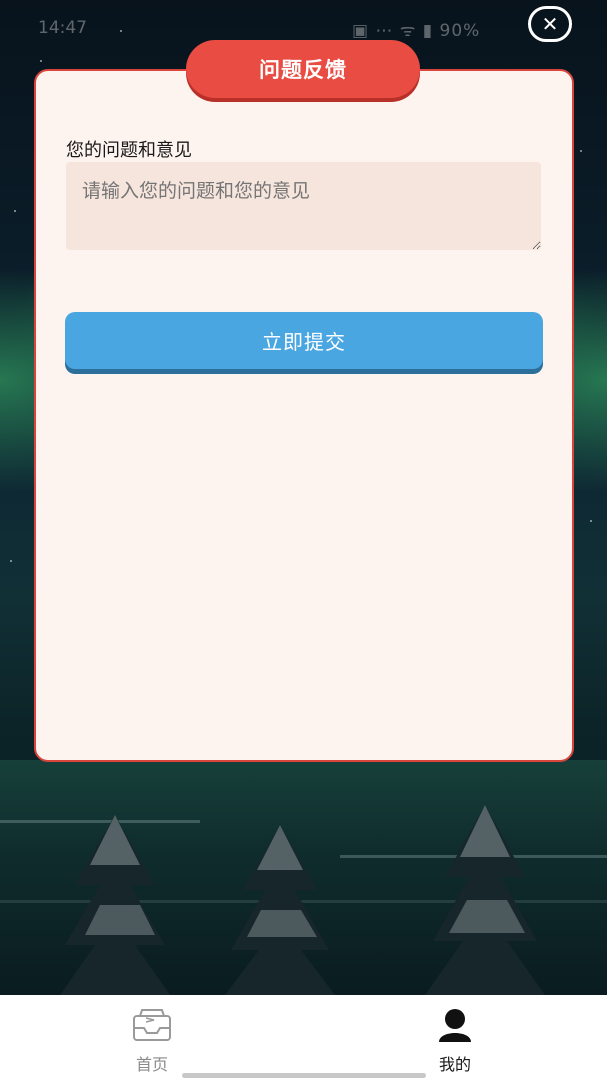 Image resolution: width=607 pixels, height=1080 pixels. I want to click on page-title: 问题反馈, so click(303, 69).